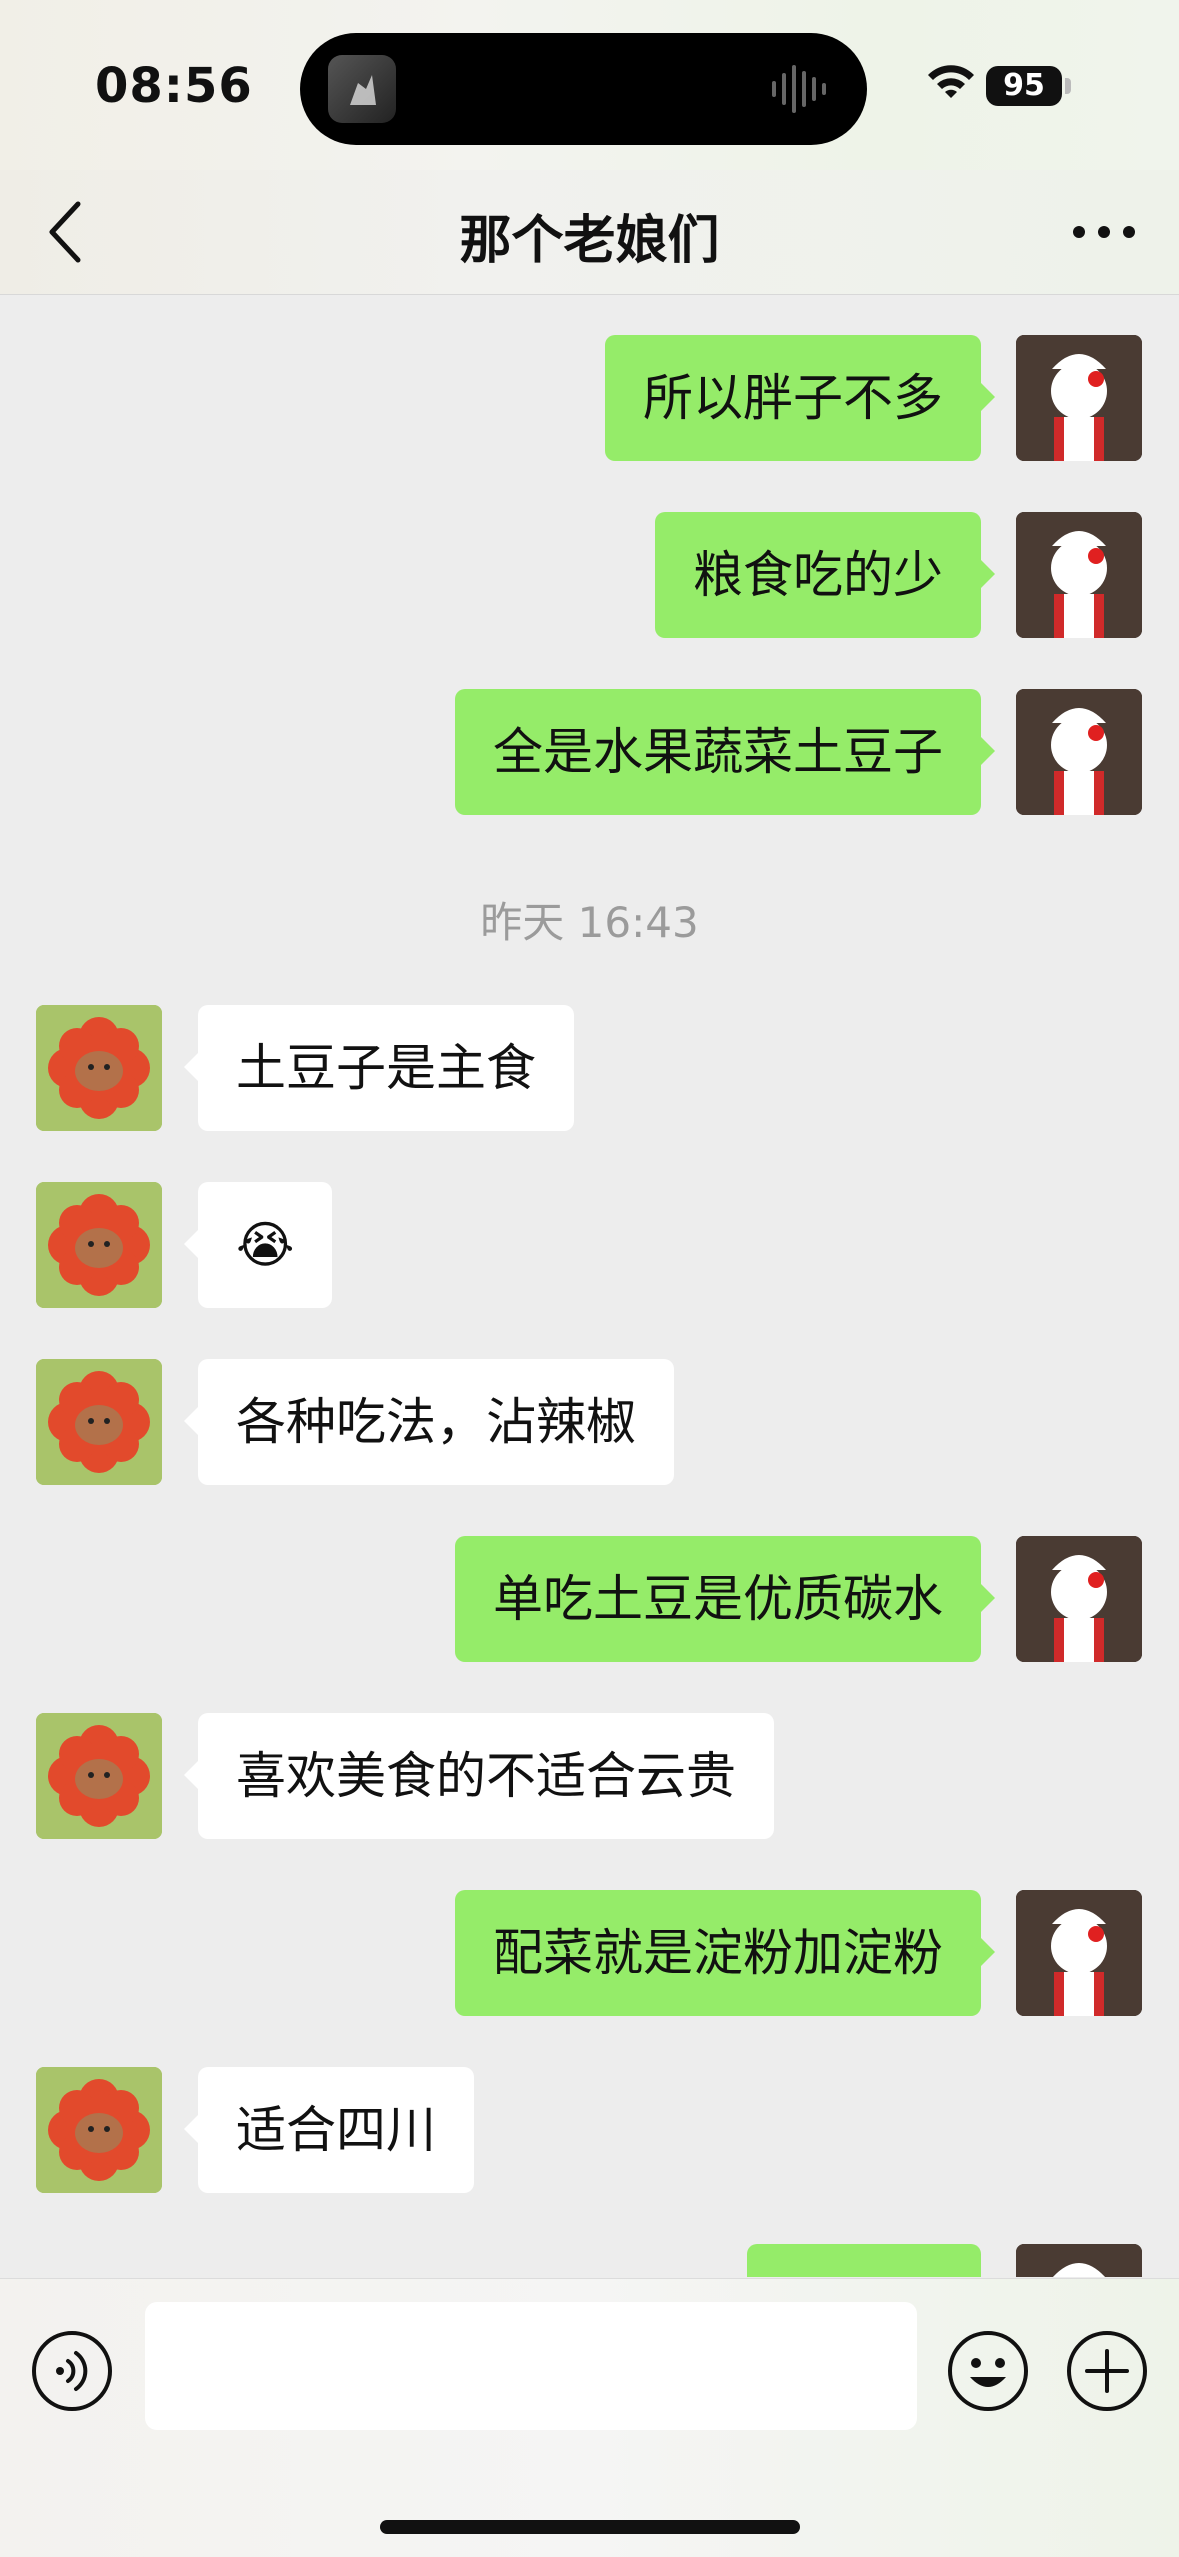 The width and height of the screenshot is (1179, 2557). What do you see at coordinates (825, 575) in the screenshot?
I see `message-bubble: 粮食吃的少` at bounding box center [825, 575].